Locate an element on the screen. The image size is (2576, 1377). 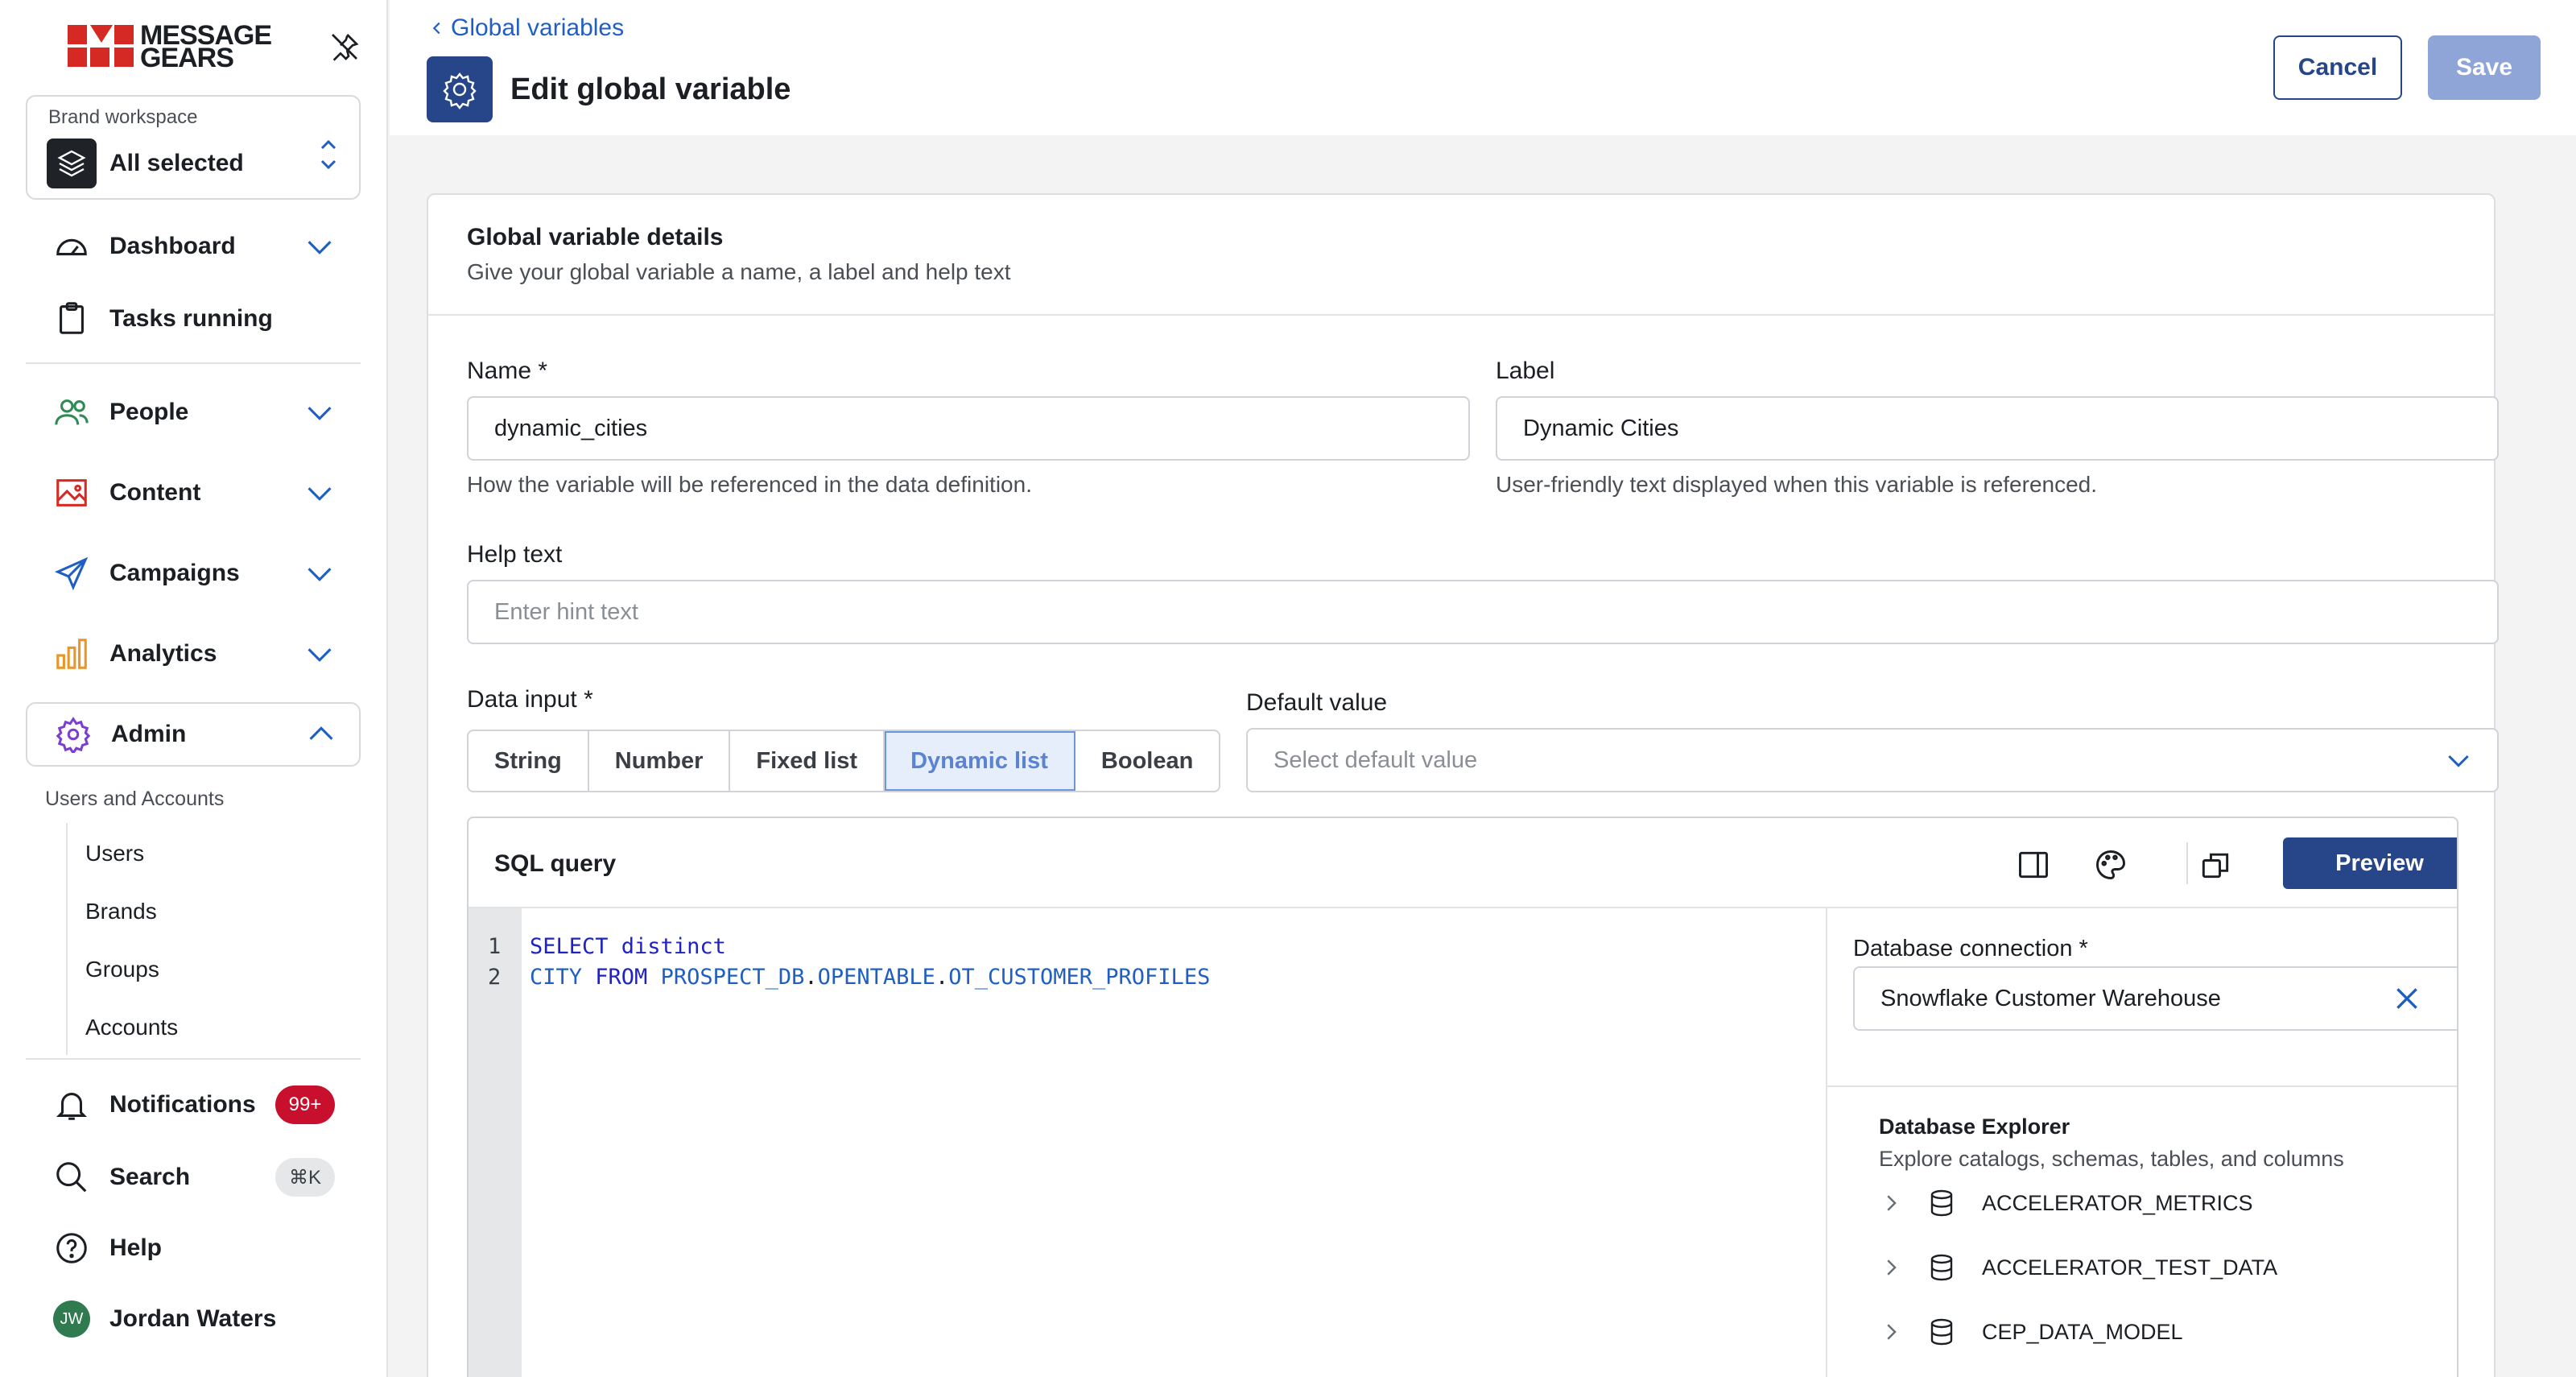
preview-button: Preview is located at coordinates (2370, 863).